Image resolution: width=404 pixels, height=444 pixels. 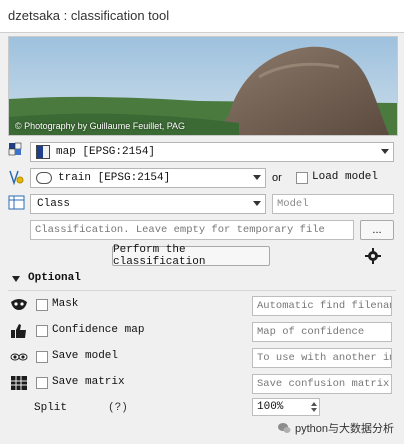 I want to click on train-layer-combo: train [EPSG:2154], so click(x=148, y=178).